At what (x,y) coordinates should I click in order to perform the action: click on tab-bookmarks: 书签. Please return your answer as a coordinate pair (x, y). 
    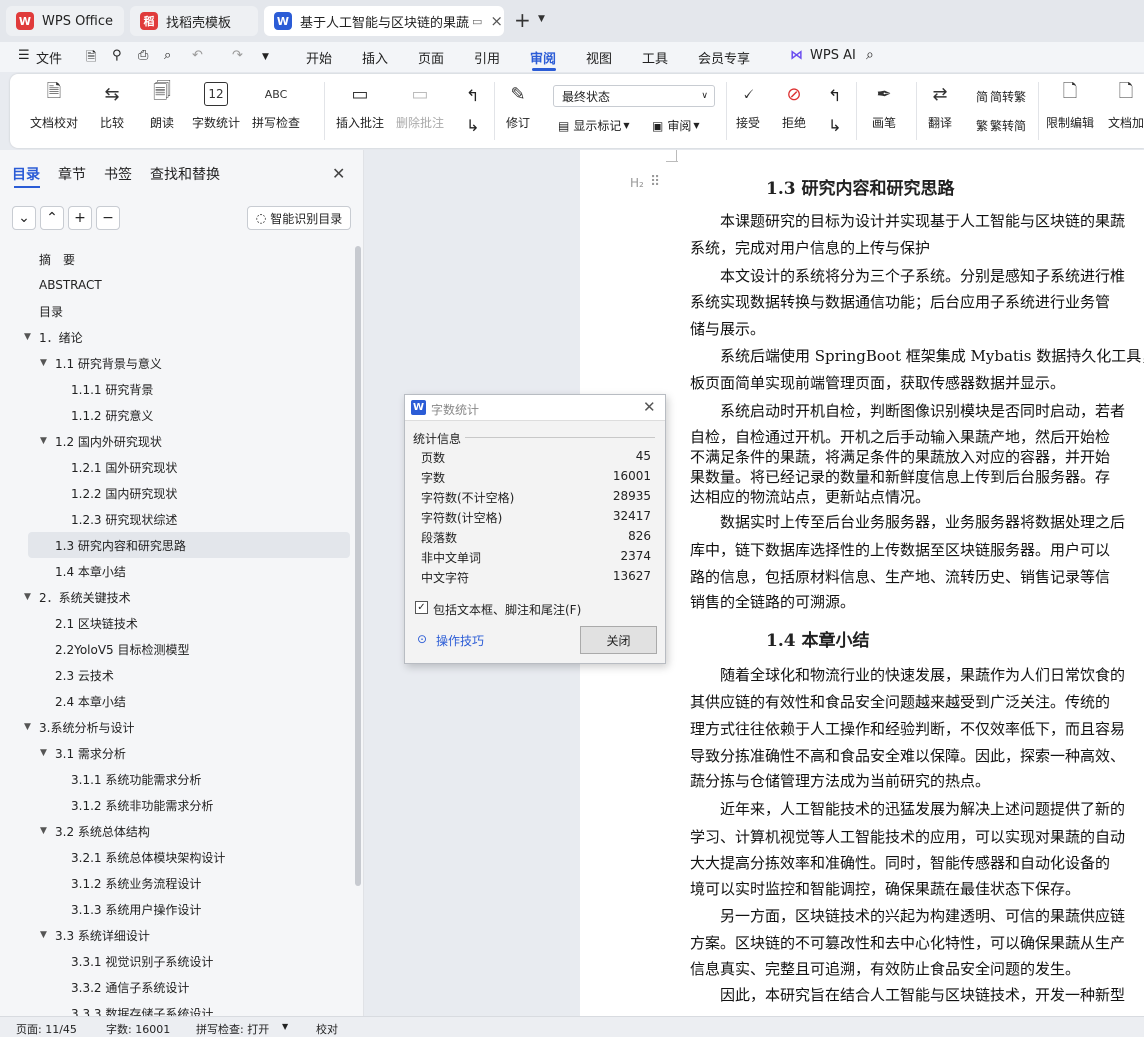
    Looking at the image, I should click on (118, 174).